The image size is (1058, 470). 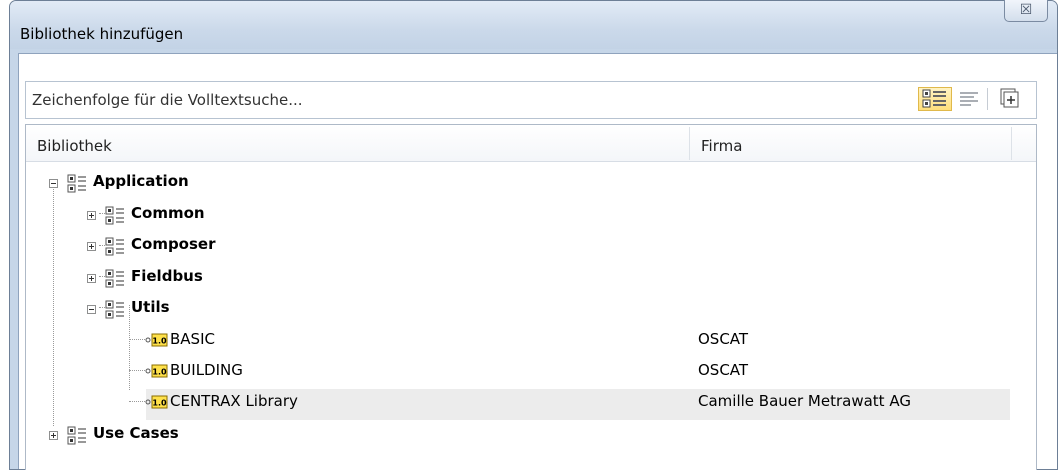 What do you see at coordinates (206, 370) in the screenshot?
I see `tree-item-label: BUILDING` at bounding box center [206, 370].